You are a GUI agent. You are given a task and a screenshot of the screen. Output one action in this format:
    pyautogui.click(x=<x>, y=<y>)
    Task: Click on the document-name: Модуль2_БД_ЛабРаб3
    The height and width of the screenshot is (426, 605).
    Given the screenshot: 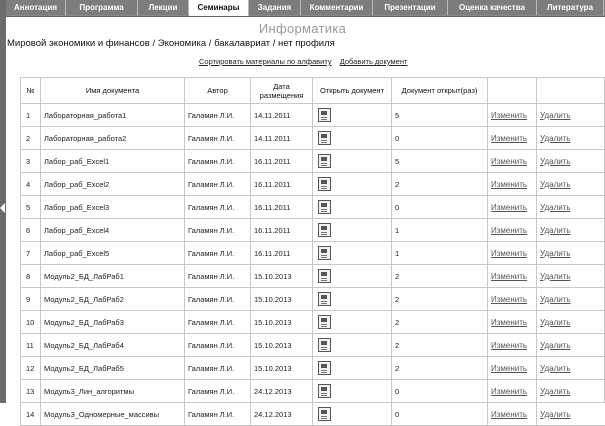 What is the action you would take?
    pyautogui.click(x=113, y=322)
    